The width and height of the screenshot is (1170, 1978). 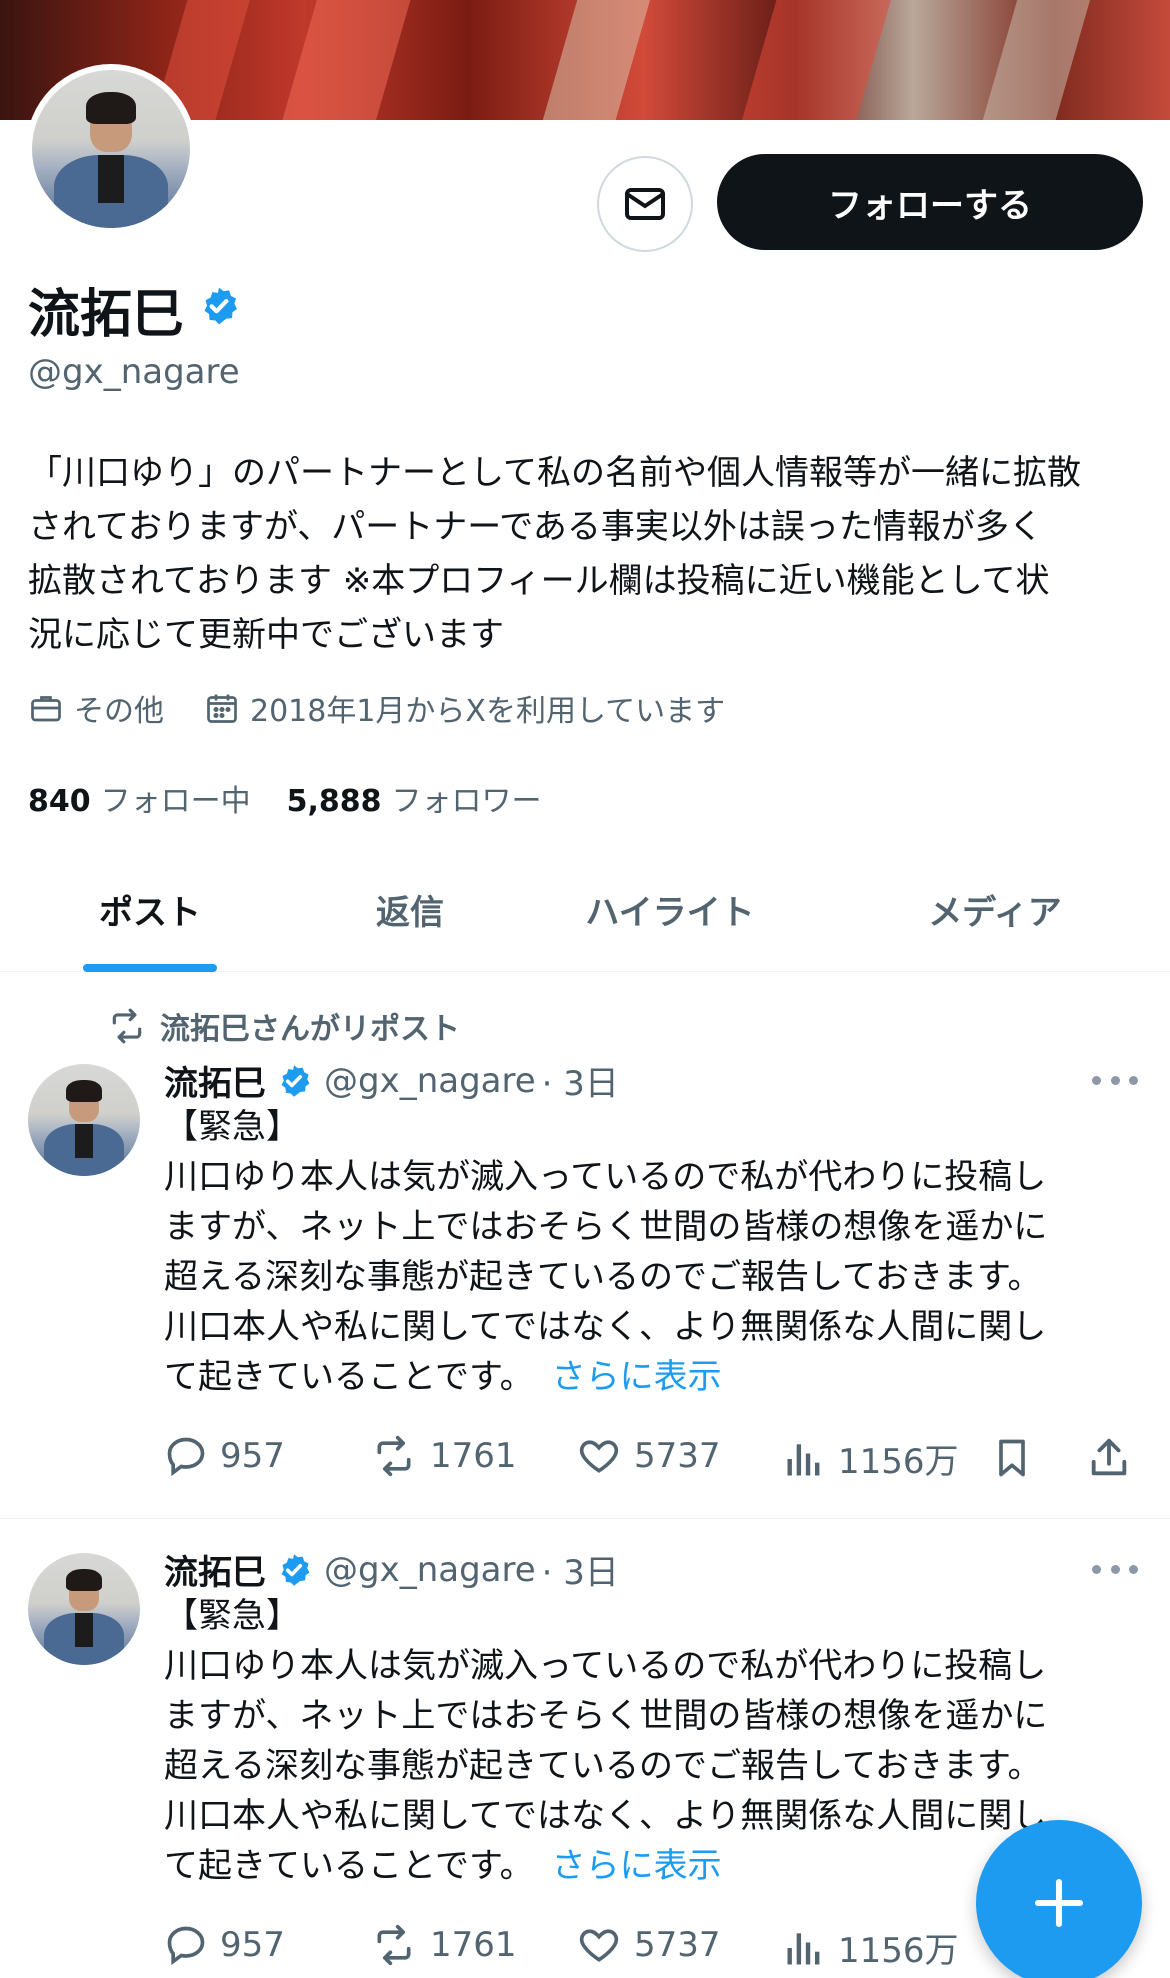 What do you see at coordinates (488, 711) in the screenshot?
I see `joined-label: 2018年1月からXを利用しています` at bounding box center [488, 711].